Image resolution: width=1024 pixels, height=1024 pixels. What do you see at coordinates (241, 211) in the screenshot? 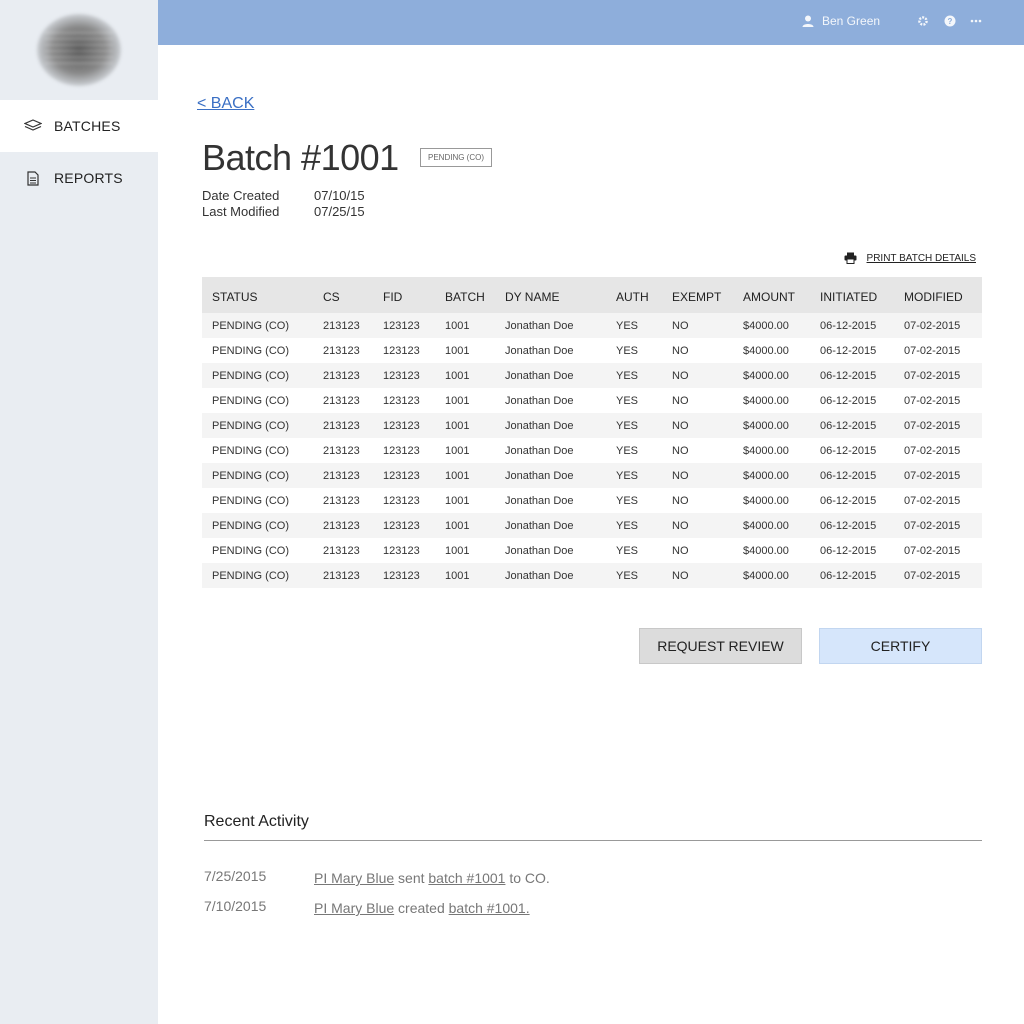
I see `meta-key: Last Modified` at bounding box center [241, 211].